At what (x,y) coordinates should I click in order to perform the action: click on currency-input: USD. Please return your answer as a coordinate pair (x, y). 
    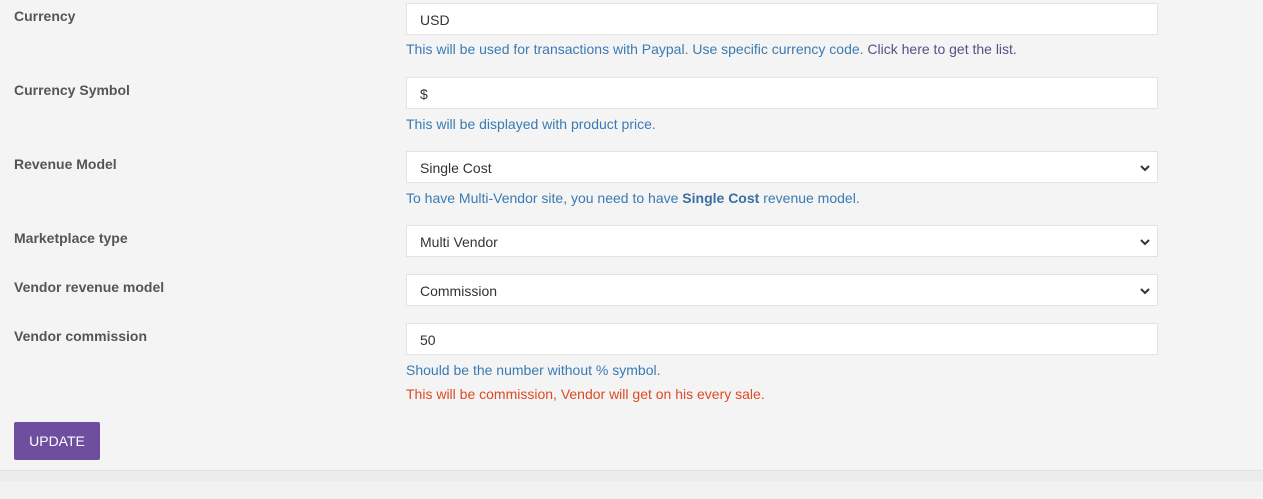
    Looking at the image, I should click on (782, 19).